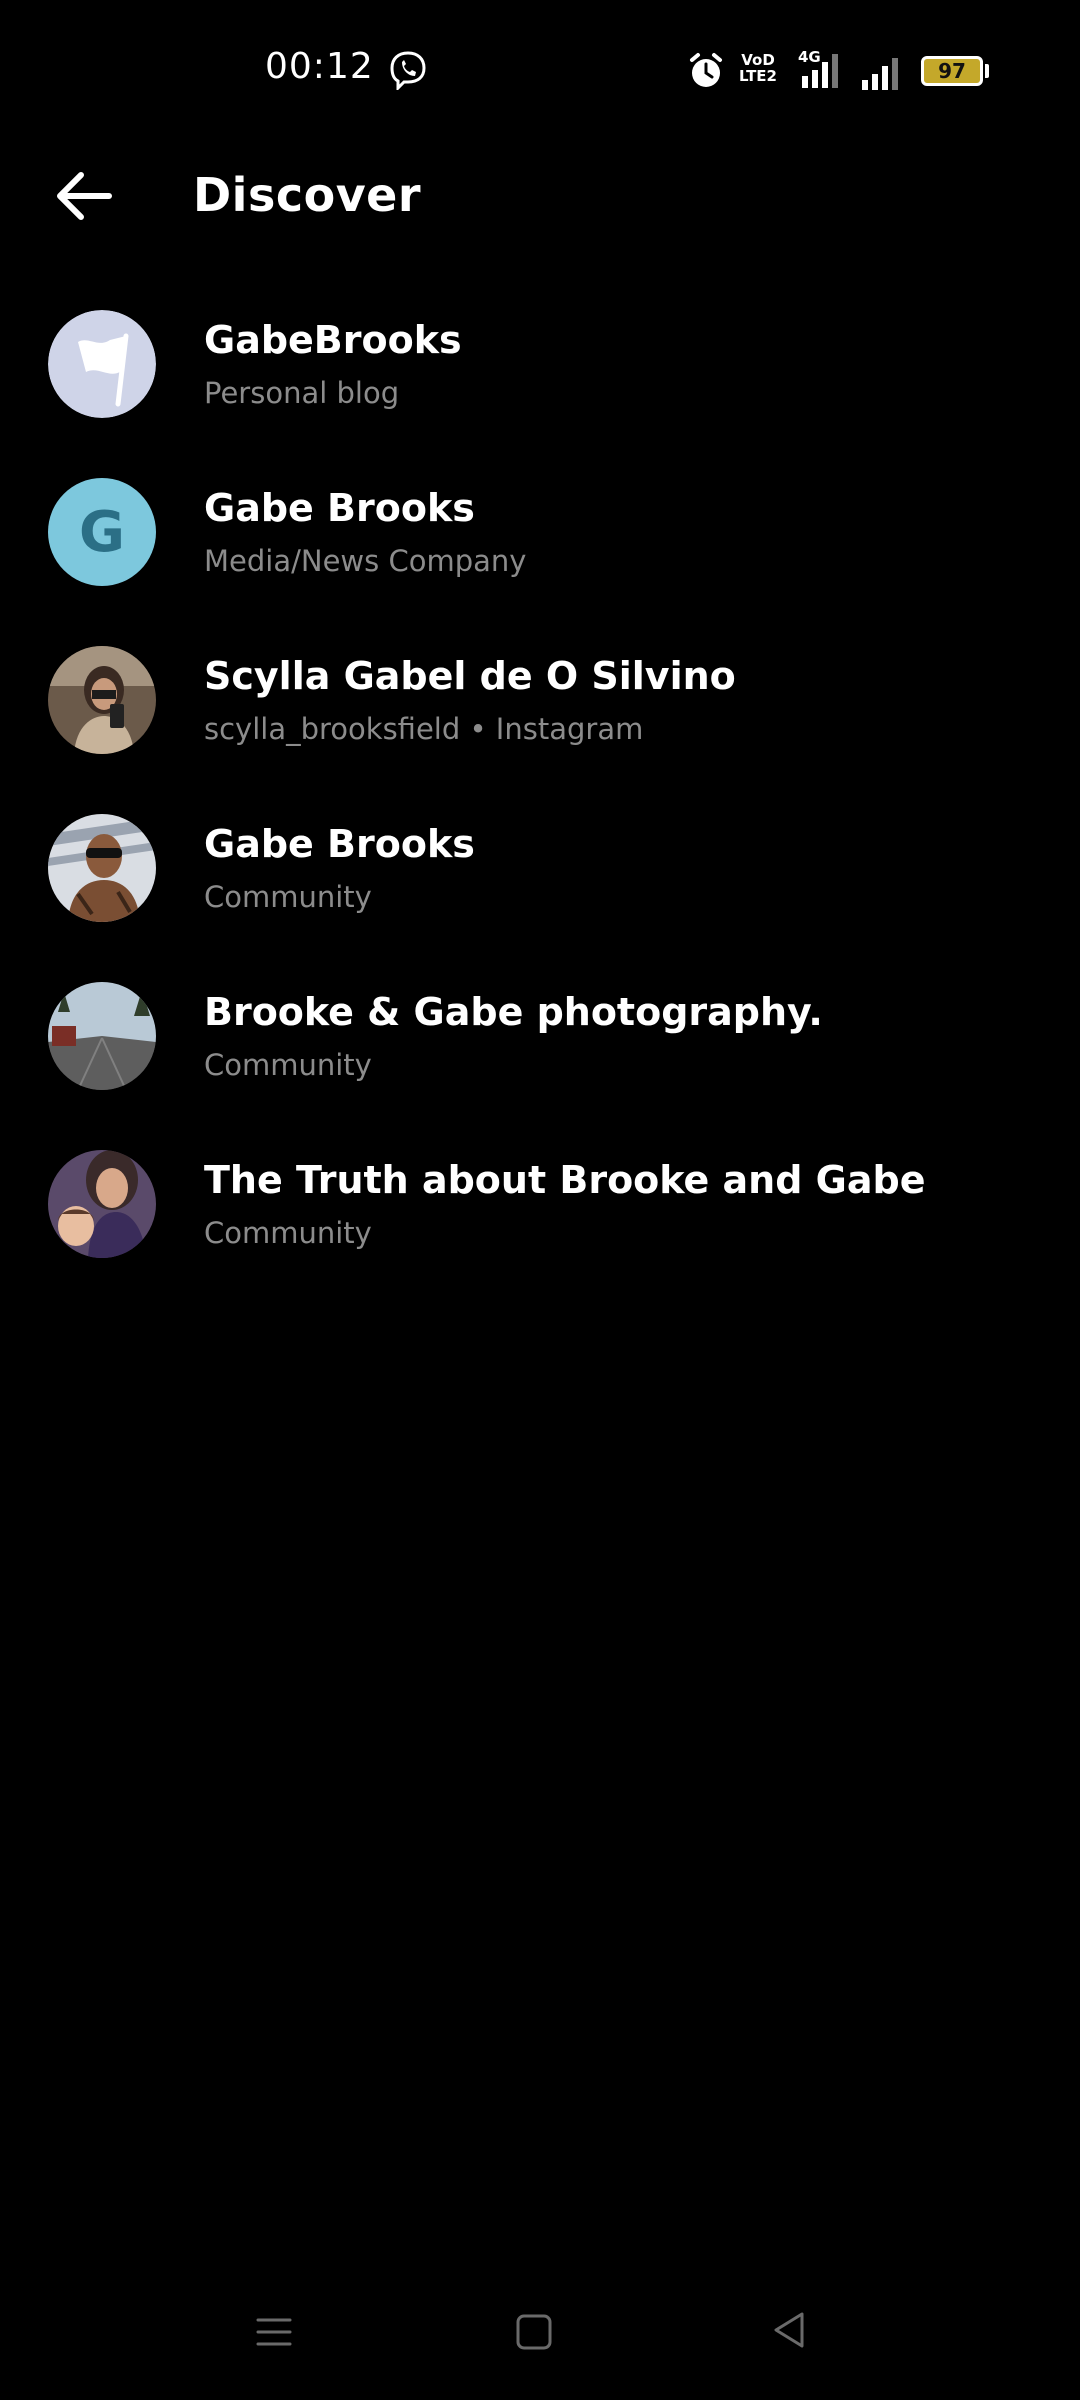 The image size is (1080, 2400). Describe the element at coordinates (513, 1012) in the screenshot. I see `result-name: Brooke & Gabe photography.` at that location.